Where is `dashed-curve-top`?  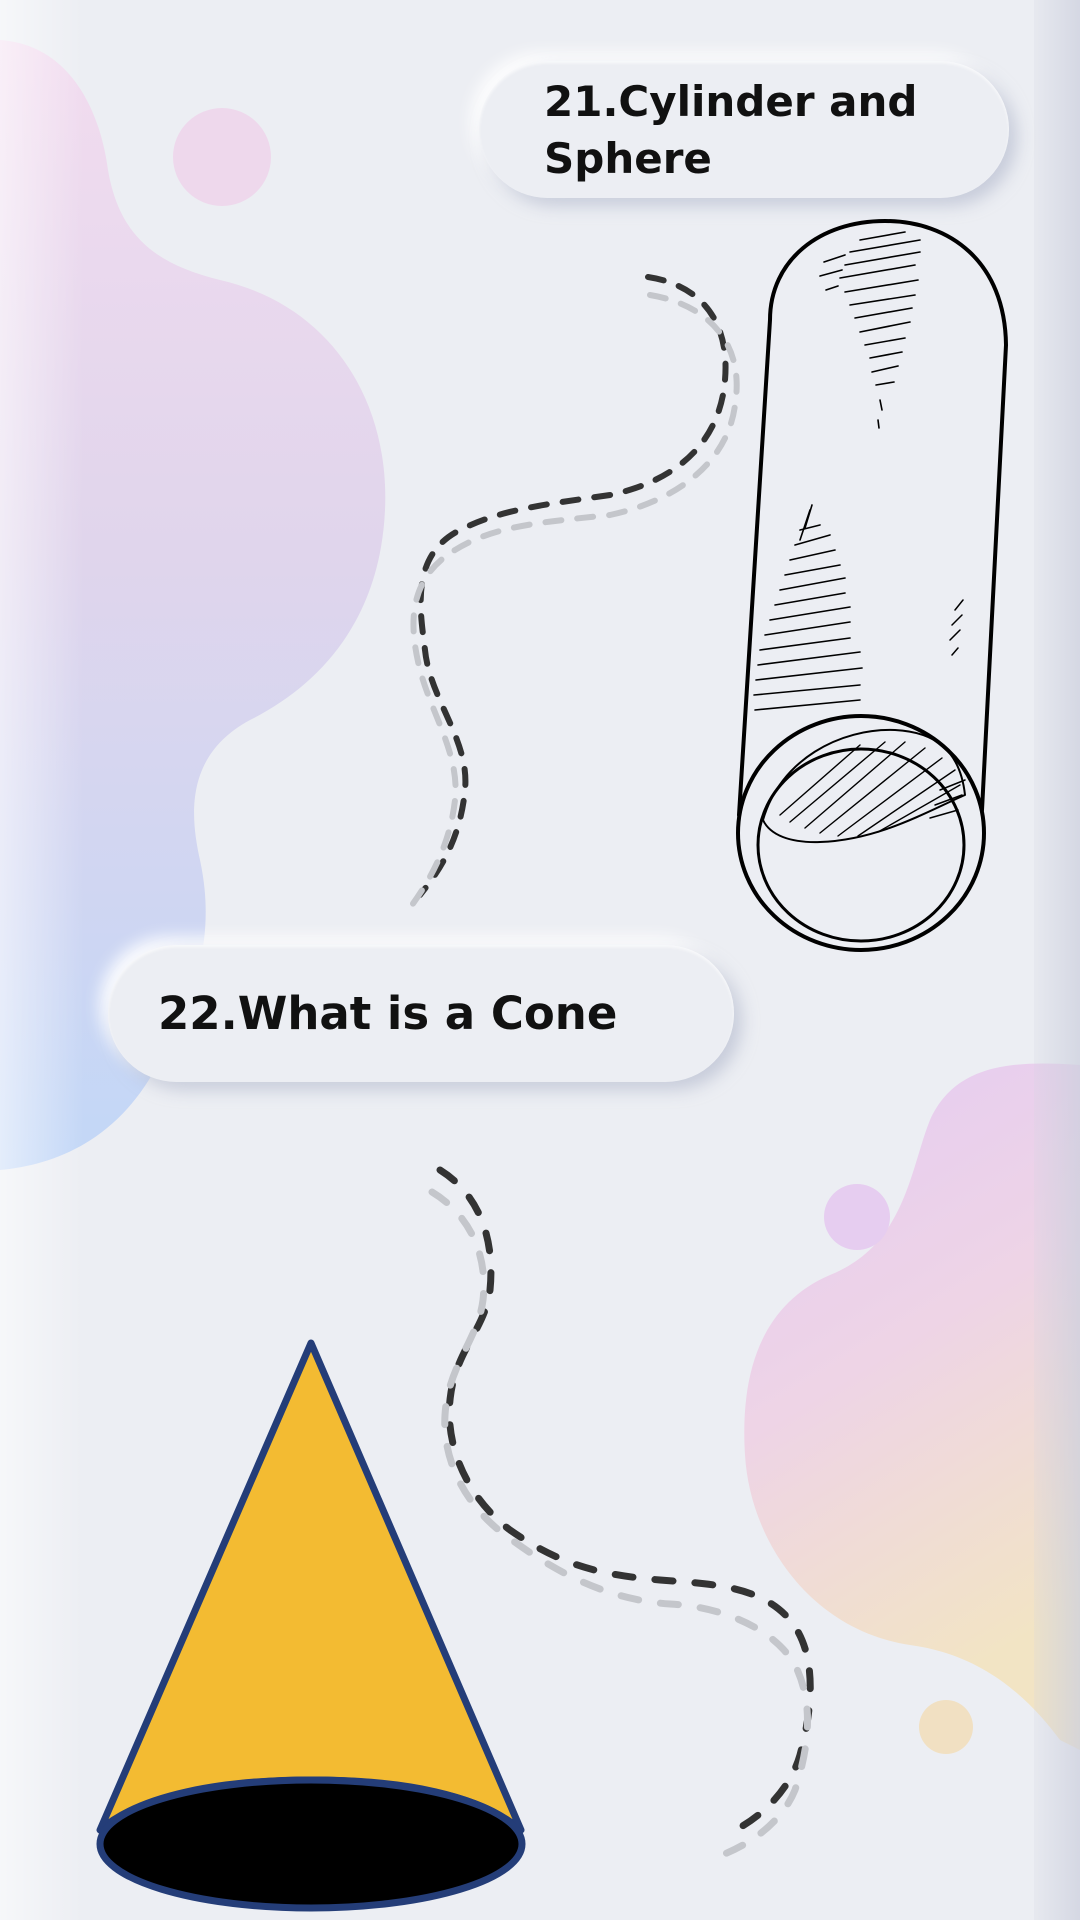 dashed-curve-top is located at coordinates (574, 591).